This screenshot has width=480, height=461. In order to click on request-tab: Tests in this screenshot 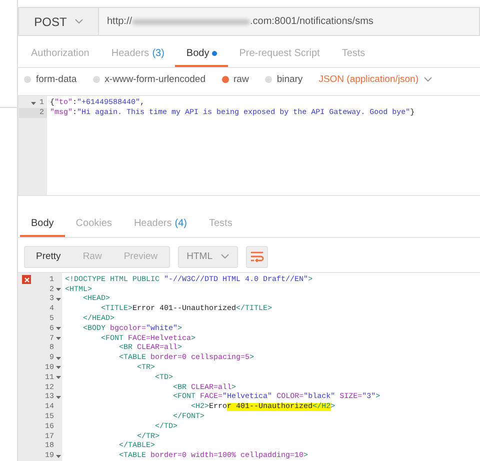, I will do `click(353, 55)`.